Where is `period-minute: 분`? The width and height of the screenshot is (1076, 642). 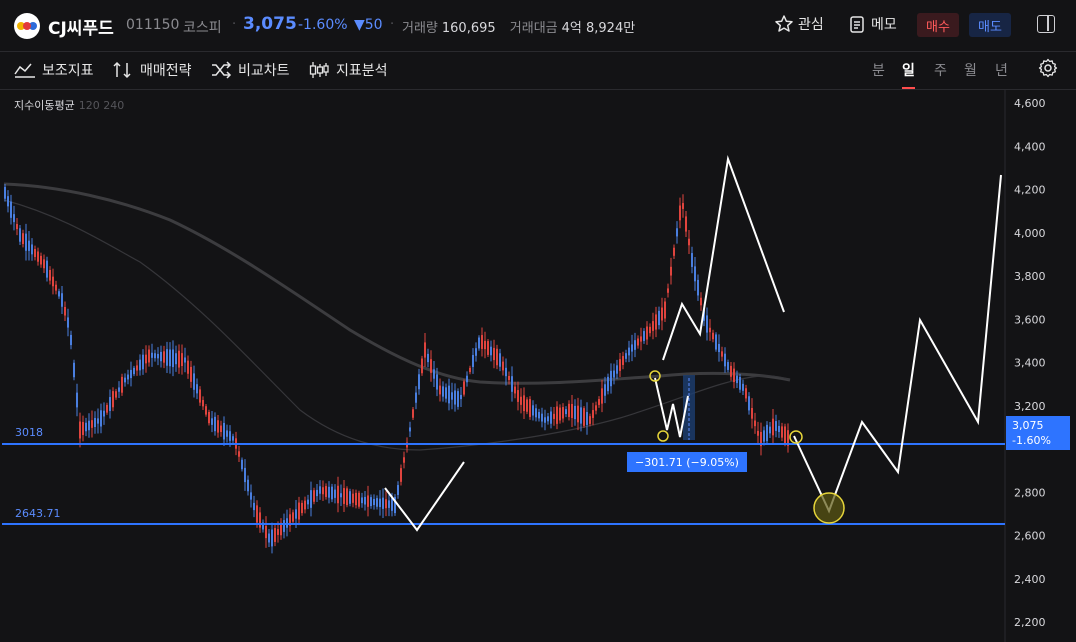
period-minute: 분 is located at coordinates (878, 70).